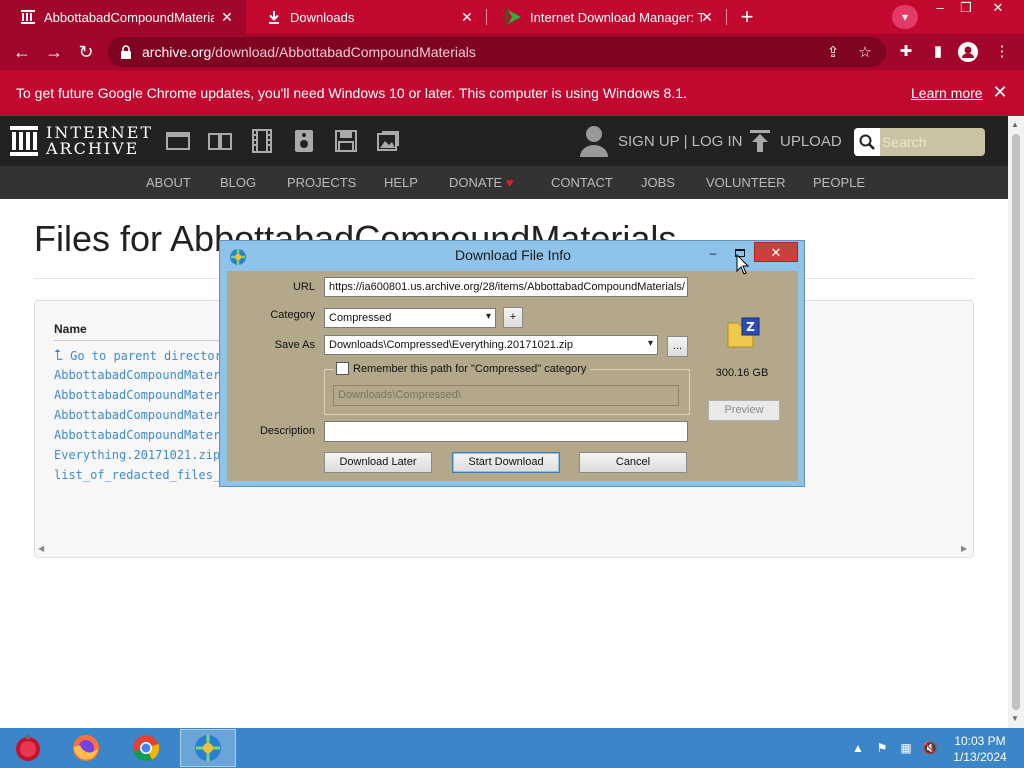 The image size is (1024, 768). I want to click on parent-link-label: Go to parent directory, so click(147, 356).